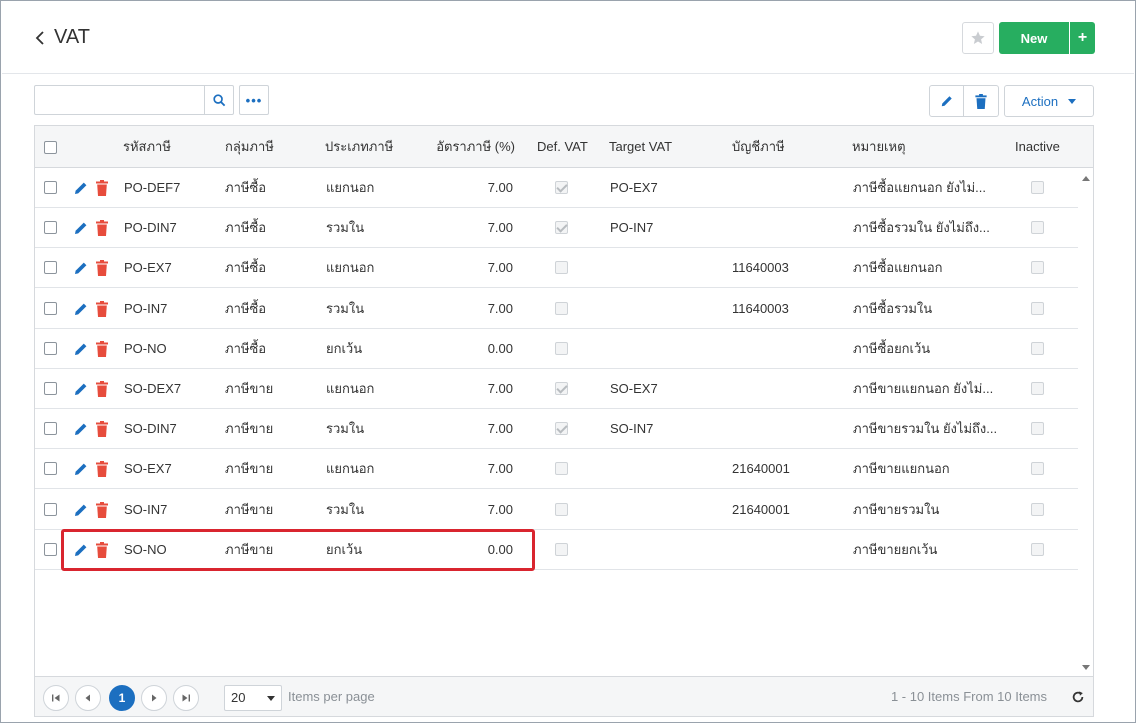 The width and height of the screenshot is (1136, 723). I want to click on cell-account, so click(787, 228).